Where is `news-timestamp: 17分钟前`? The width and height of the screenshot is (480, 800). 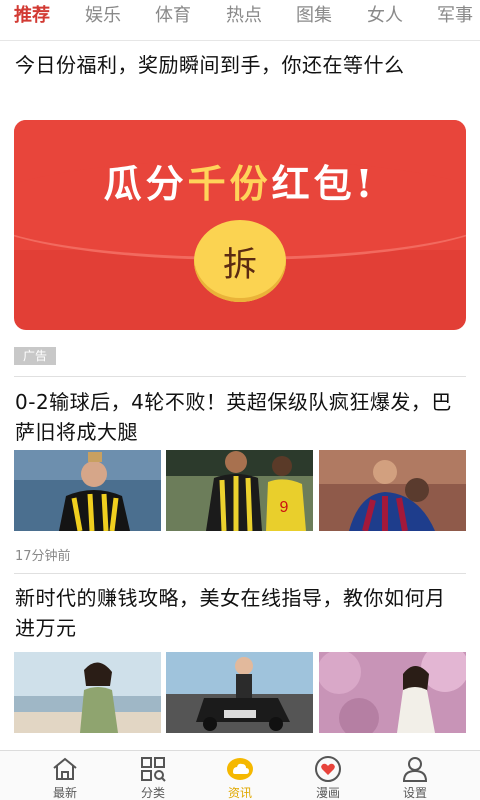
news-timestamp: 17分钟前 is located at coordinates (43, 556).